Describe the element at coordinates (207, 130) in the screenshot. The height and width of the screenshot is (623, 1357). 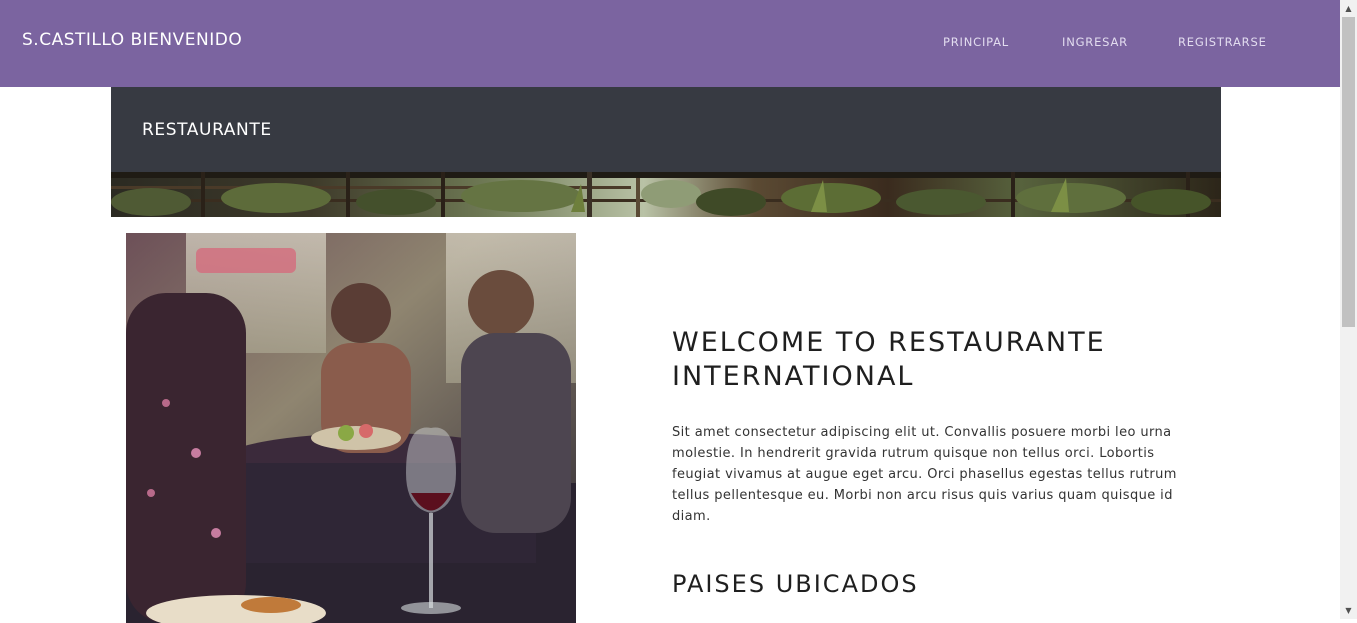
I see `page-title: RESTAURANTE` at that location.